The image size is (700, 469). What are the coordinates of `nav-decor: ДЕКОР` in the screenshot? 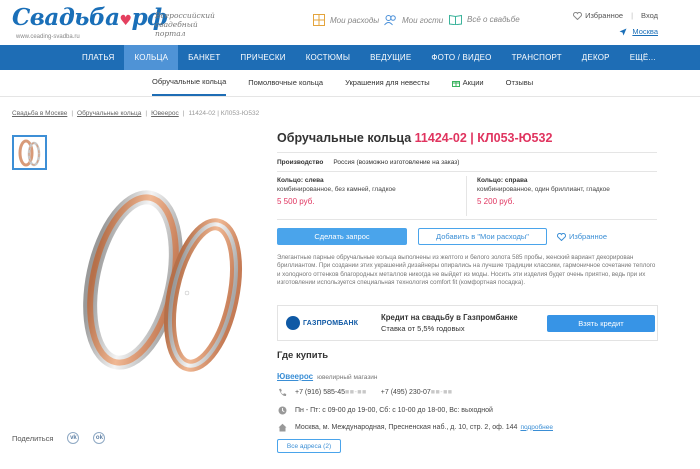 It's located at (596, 57).